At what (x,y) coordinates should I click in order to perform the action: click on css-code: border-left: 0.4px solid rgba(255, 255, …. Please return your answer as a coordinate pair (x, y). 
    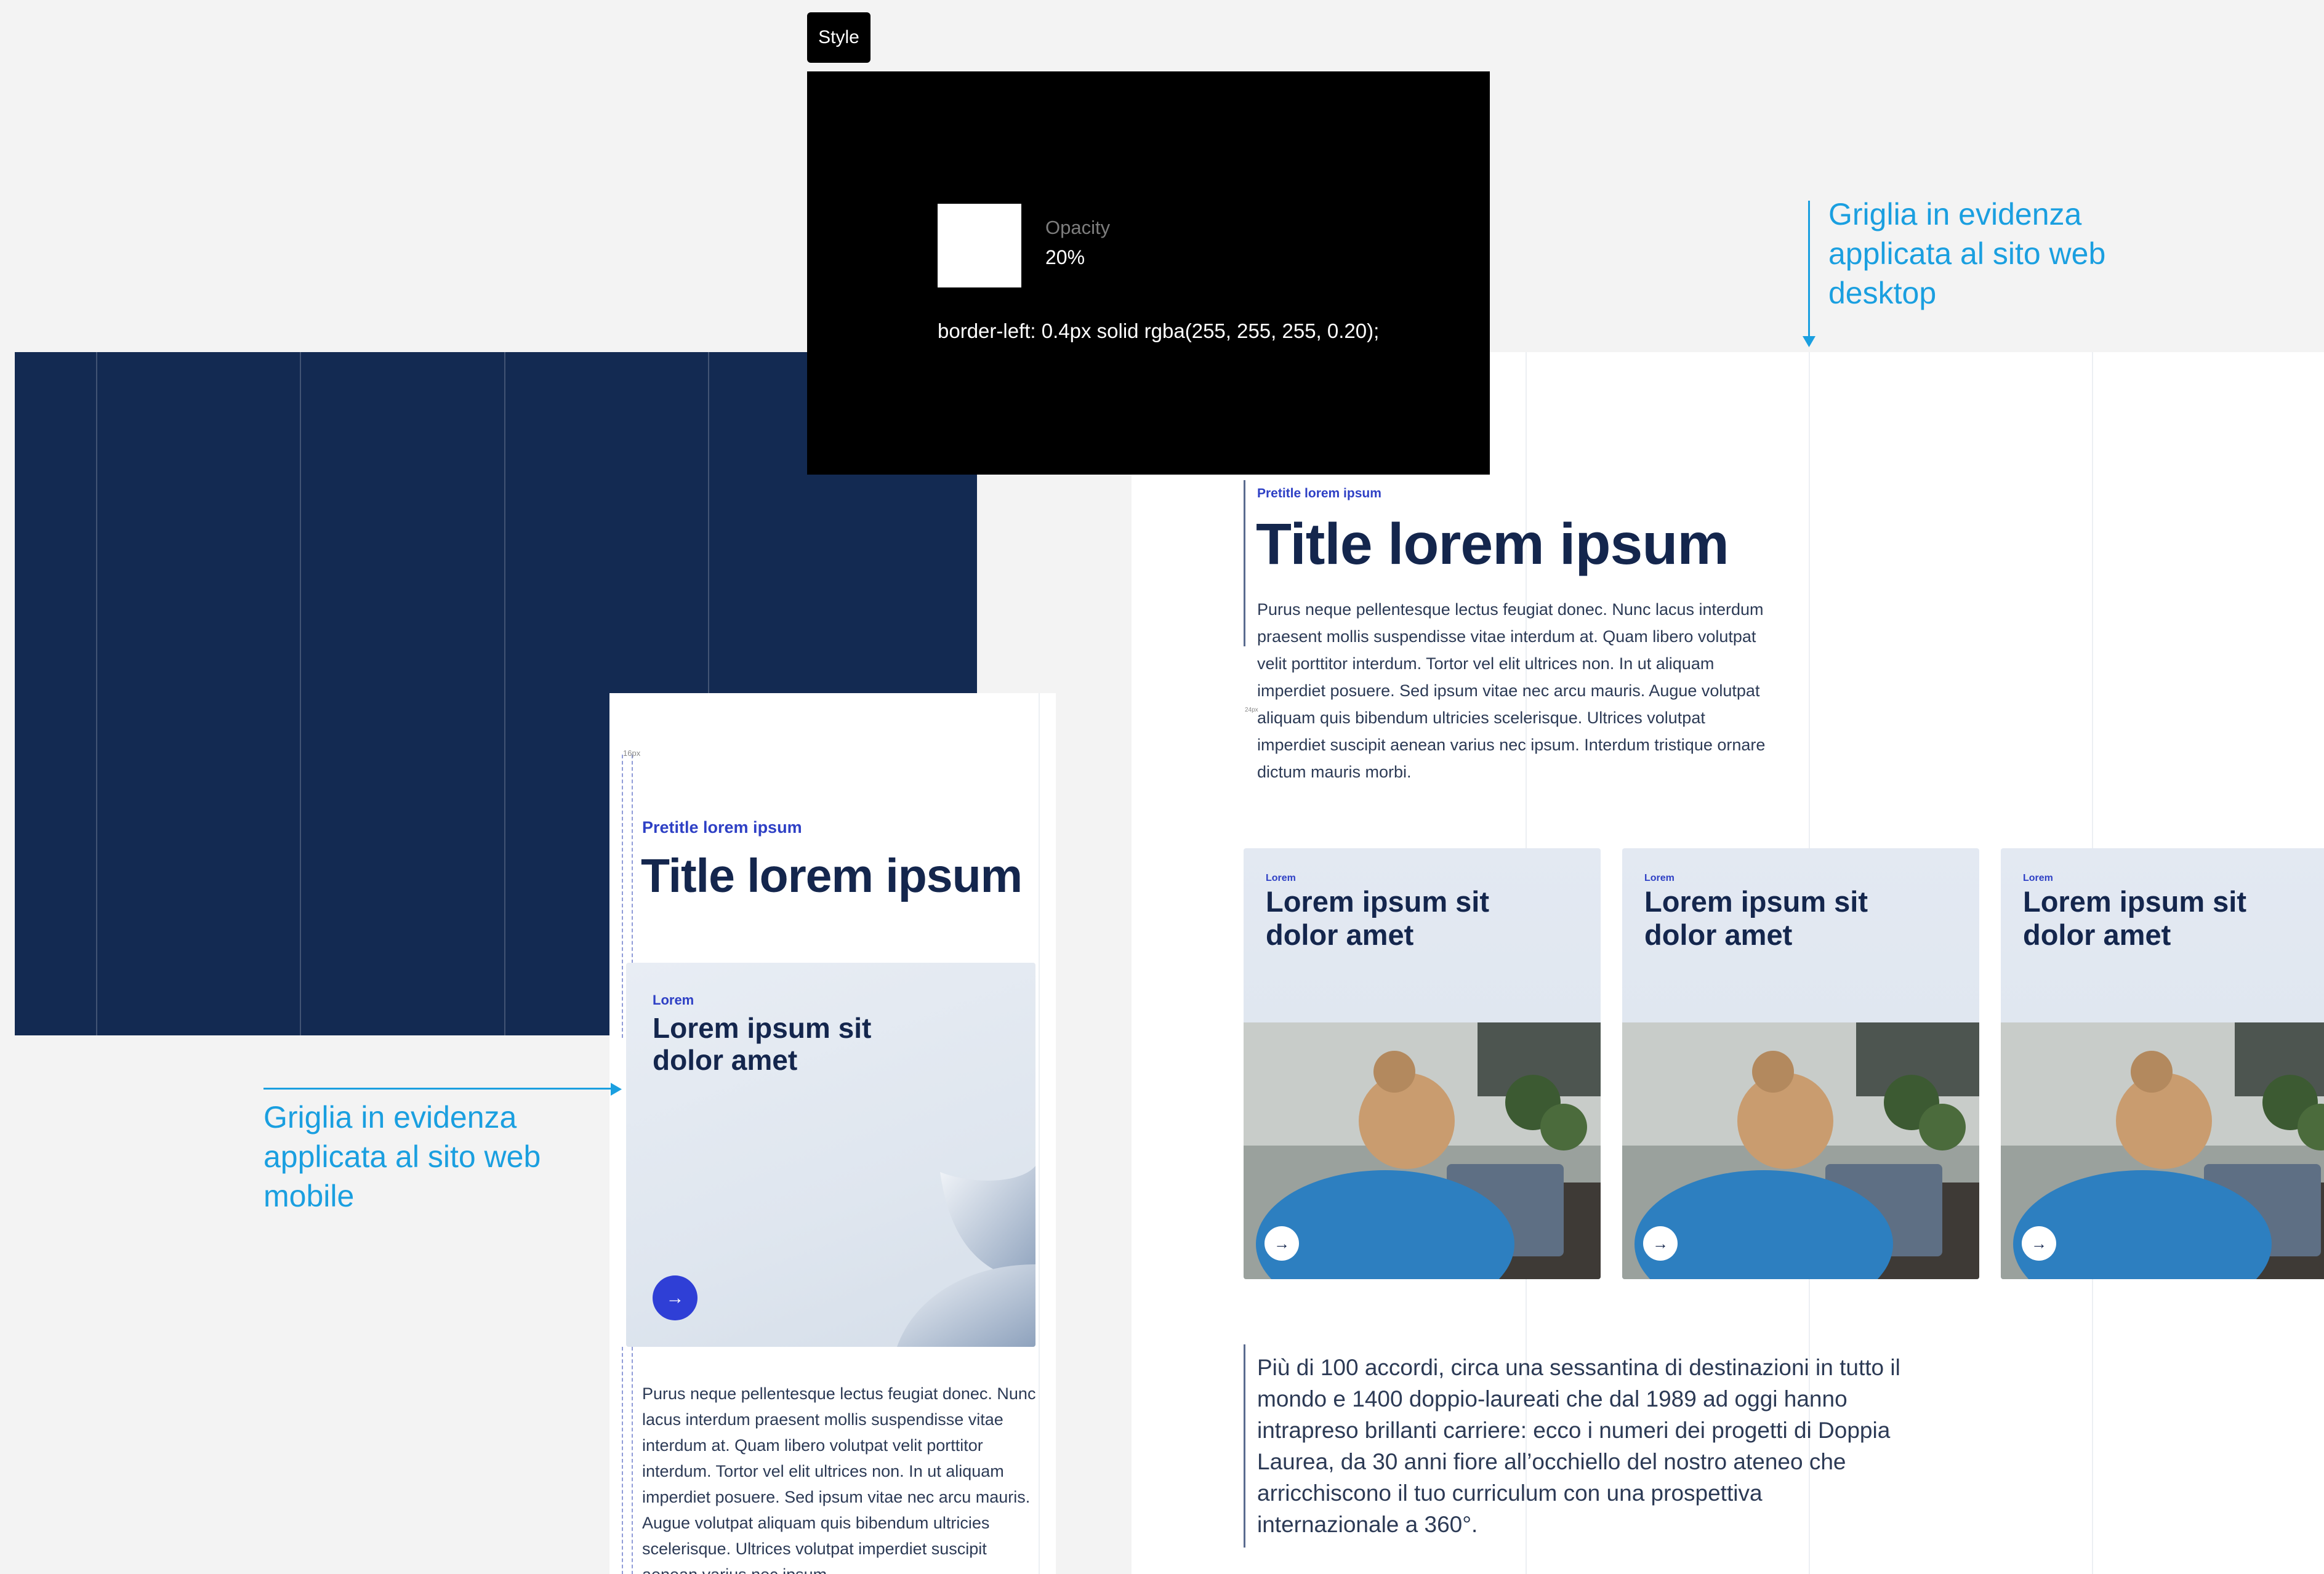
    Looking at the image, I should click on (1159, 330).